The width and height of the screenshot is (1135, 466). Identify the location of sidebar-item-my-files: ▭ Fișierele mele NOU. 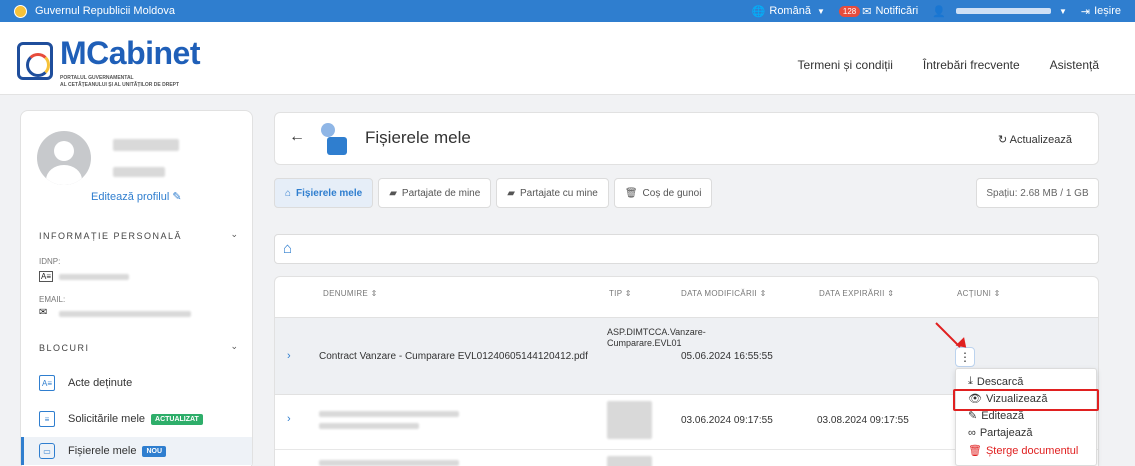
(136, 451).